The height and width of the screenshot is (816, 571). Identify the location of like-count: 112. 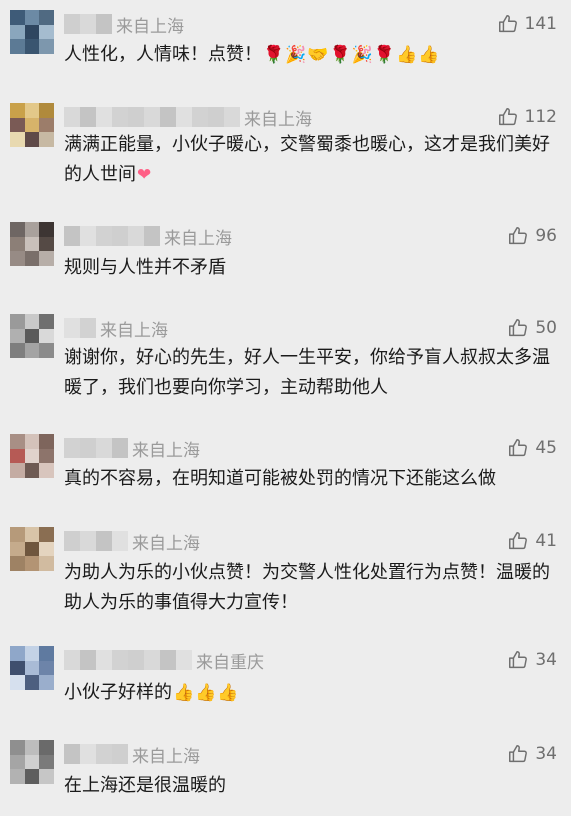
(540, 117).